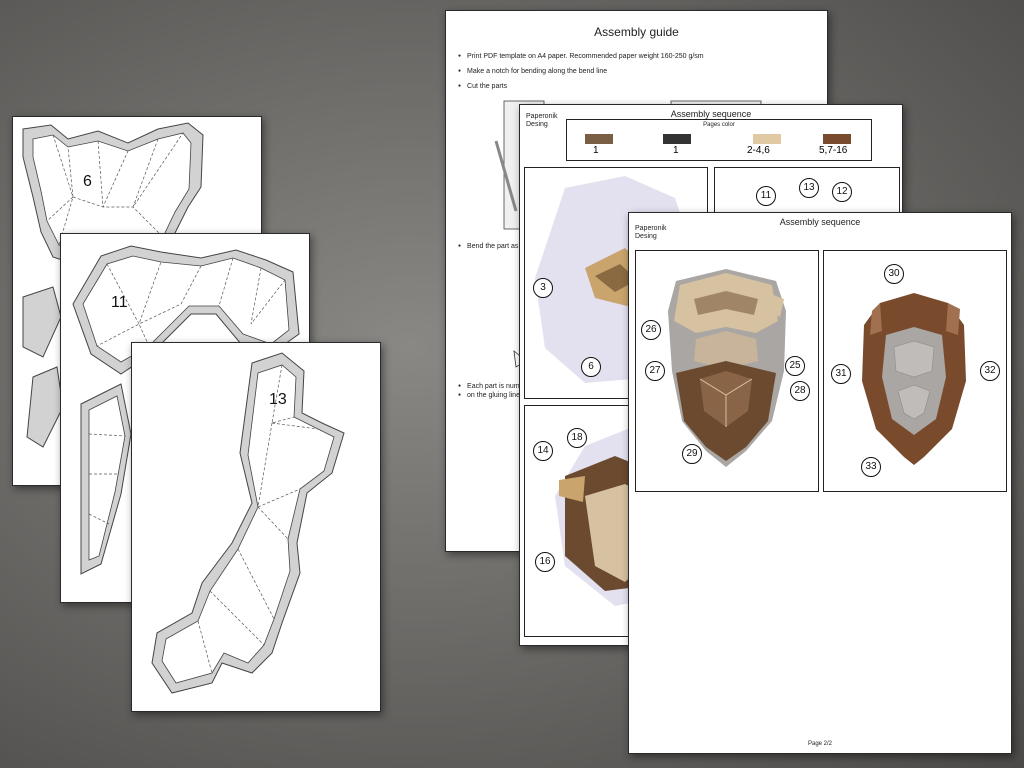 This screenshot has width=1024, height=768. What do you see at coordinates (488, 246) in the screenshot?
I see `guide-bullet-4: Bend the part as` at bounding box center [488, 246].